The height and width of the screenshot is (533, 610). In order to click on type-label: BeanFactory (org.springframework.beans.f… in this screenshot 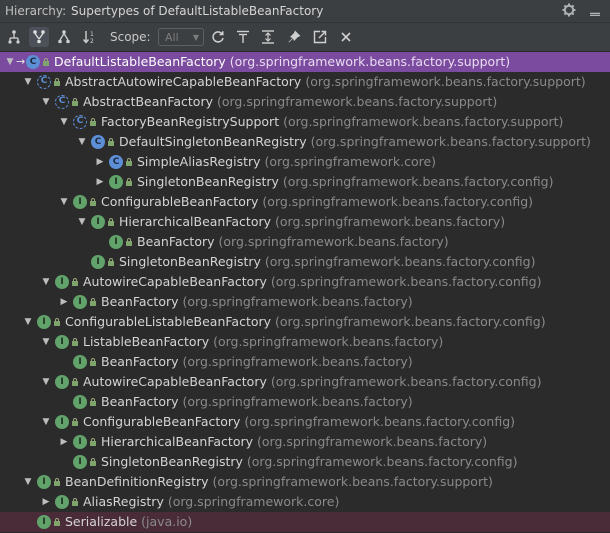, I will do `click(293, 242)`.